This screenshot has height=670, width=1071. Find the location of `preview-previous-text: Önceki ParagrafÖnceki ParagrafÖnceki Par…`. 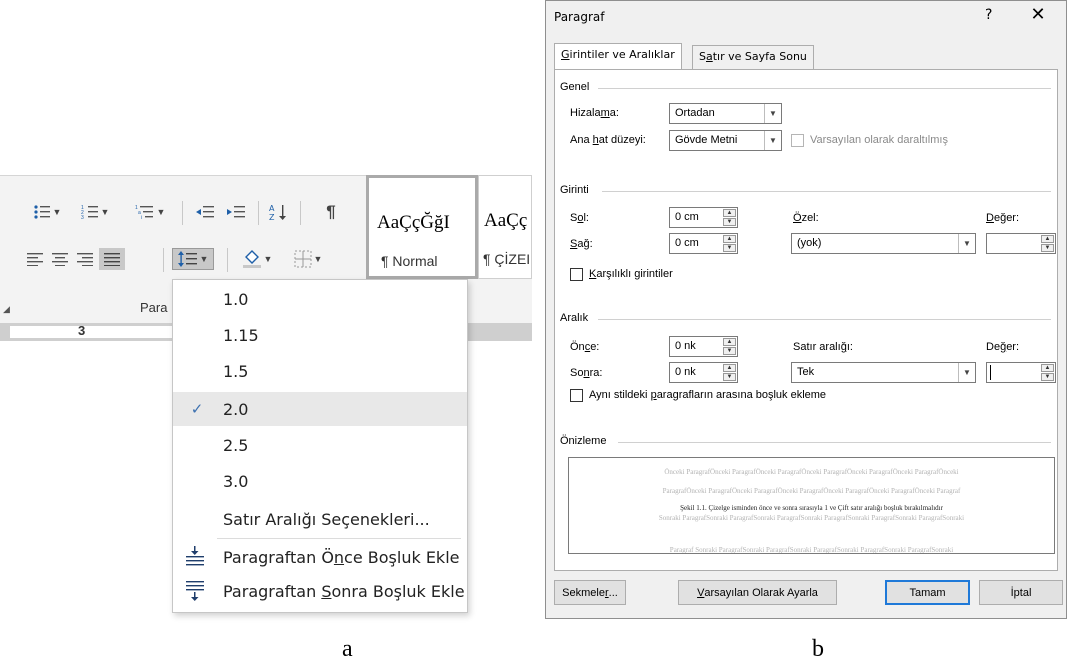

preview-previous-text: Önceki ParagrafÖnceki ParagrafÖnceki Par… is located at coordinates (811, 472).